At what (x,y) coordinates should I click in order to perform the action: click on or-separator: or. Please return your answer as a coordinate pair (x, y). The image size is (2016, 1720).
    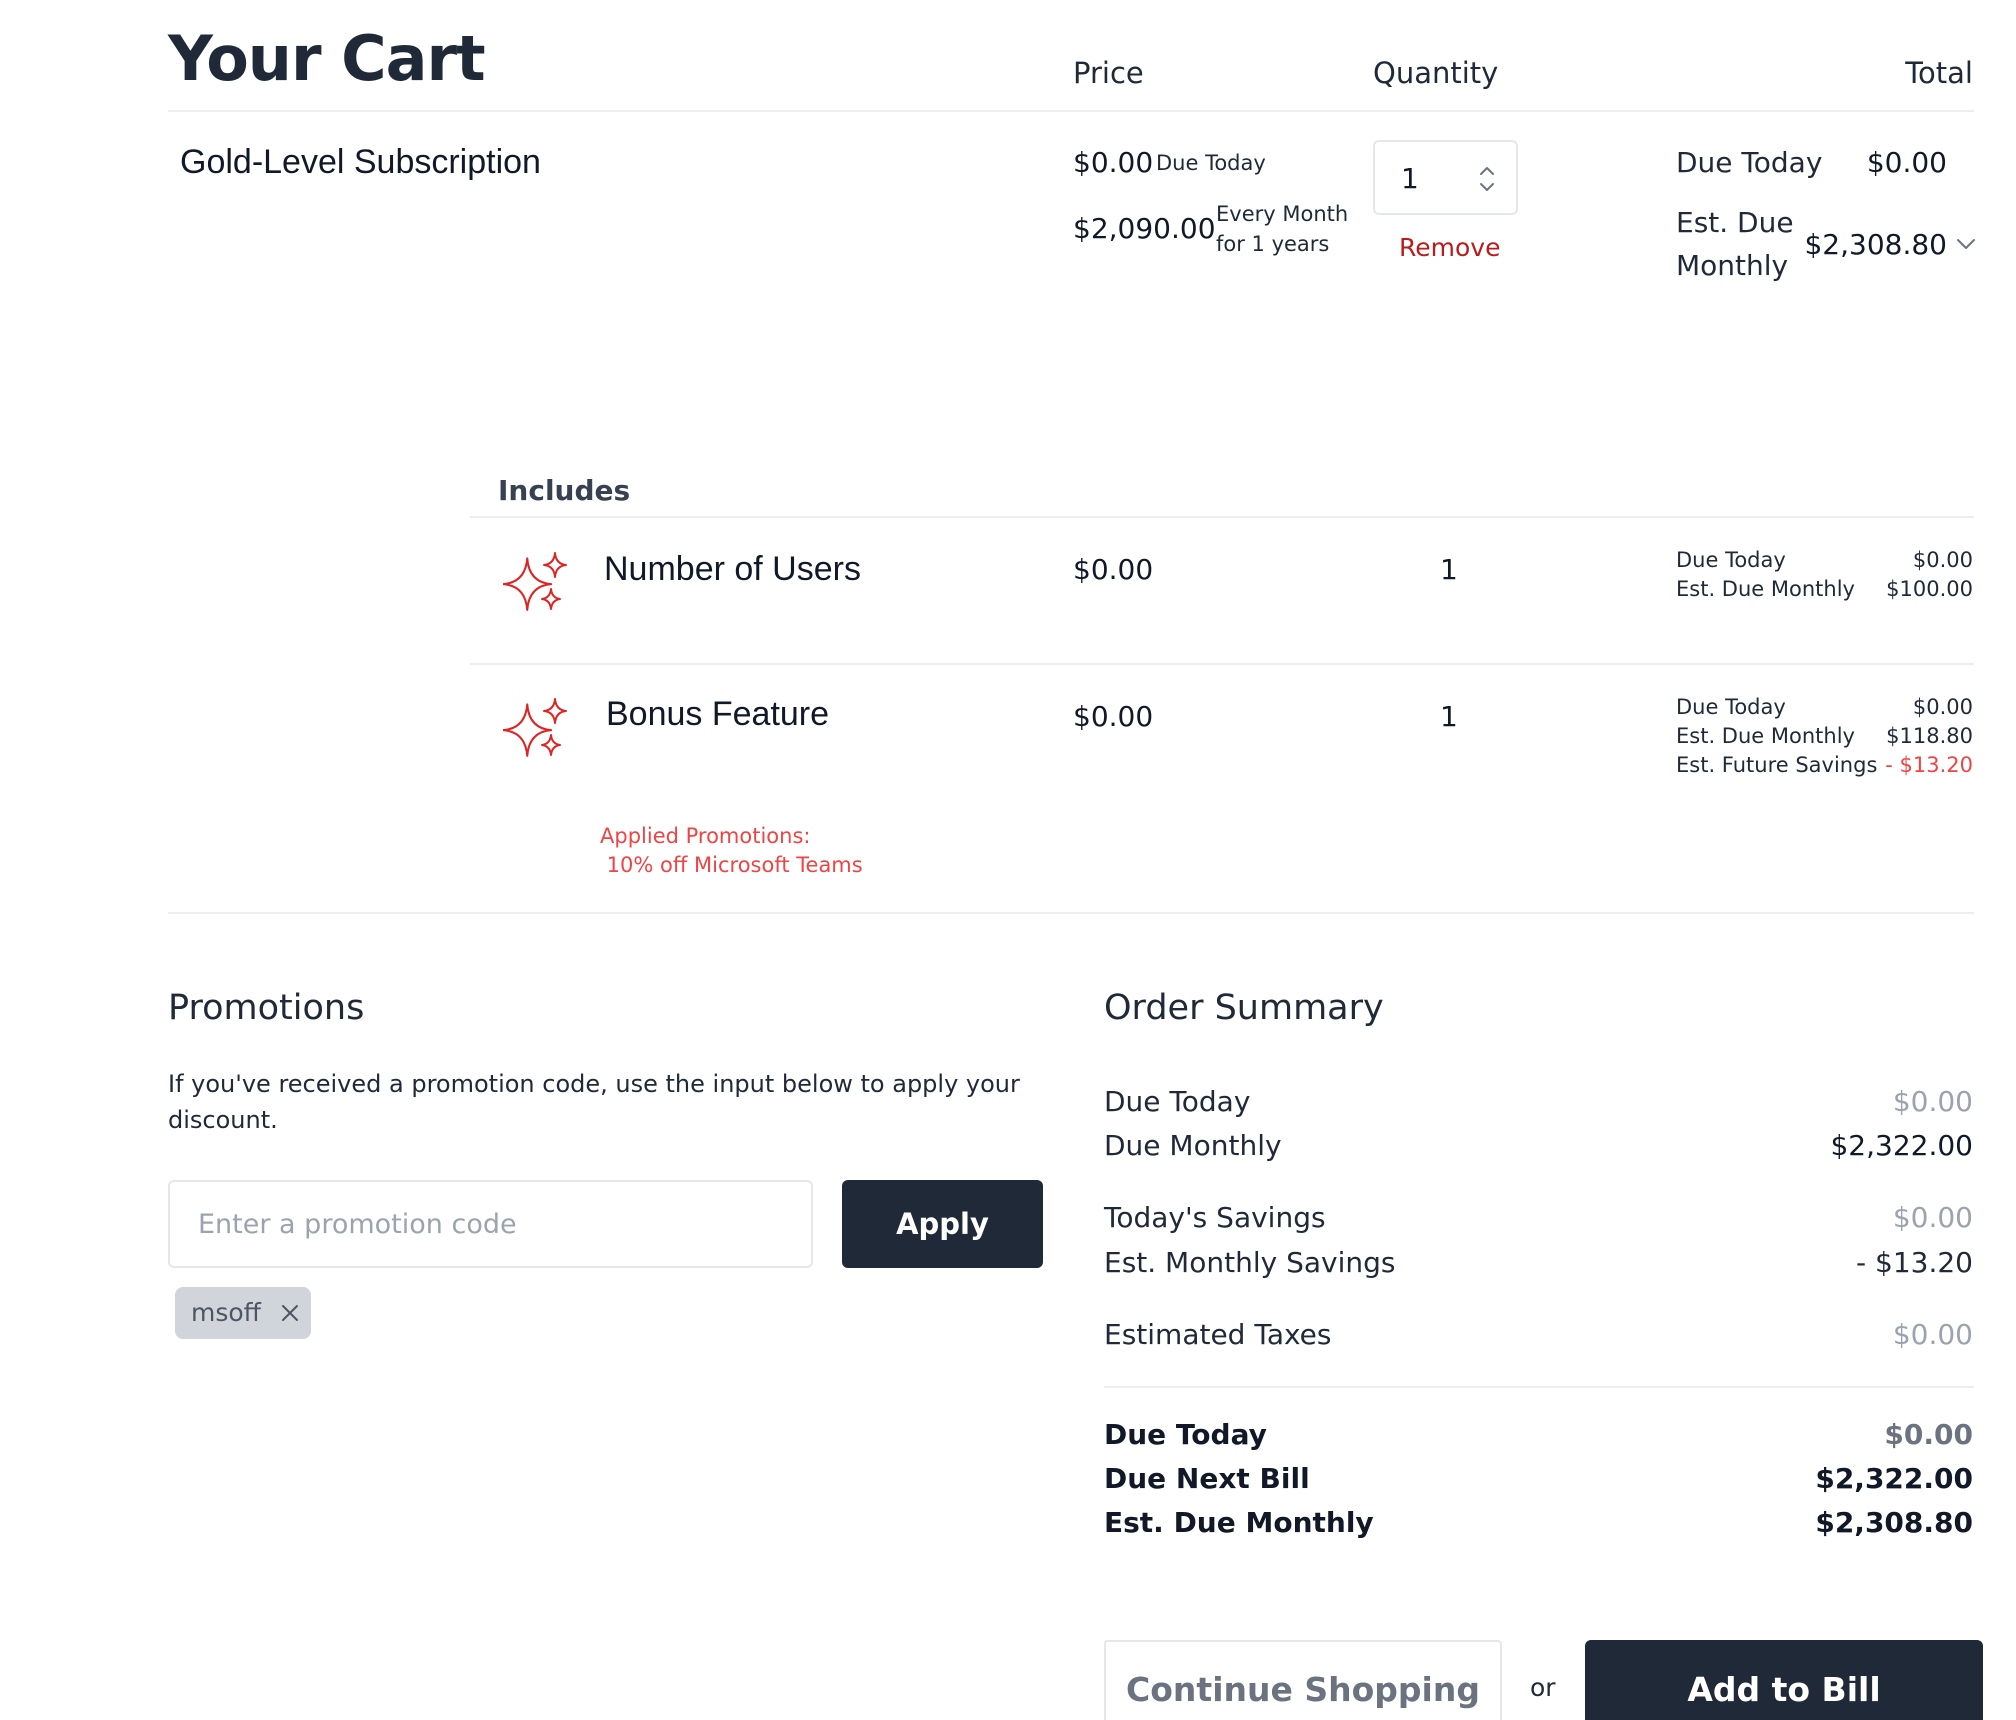
    Looking at the image, I should click on (1543, 1687).